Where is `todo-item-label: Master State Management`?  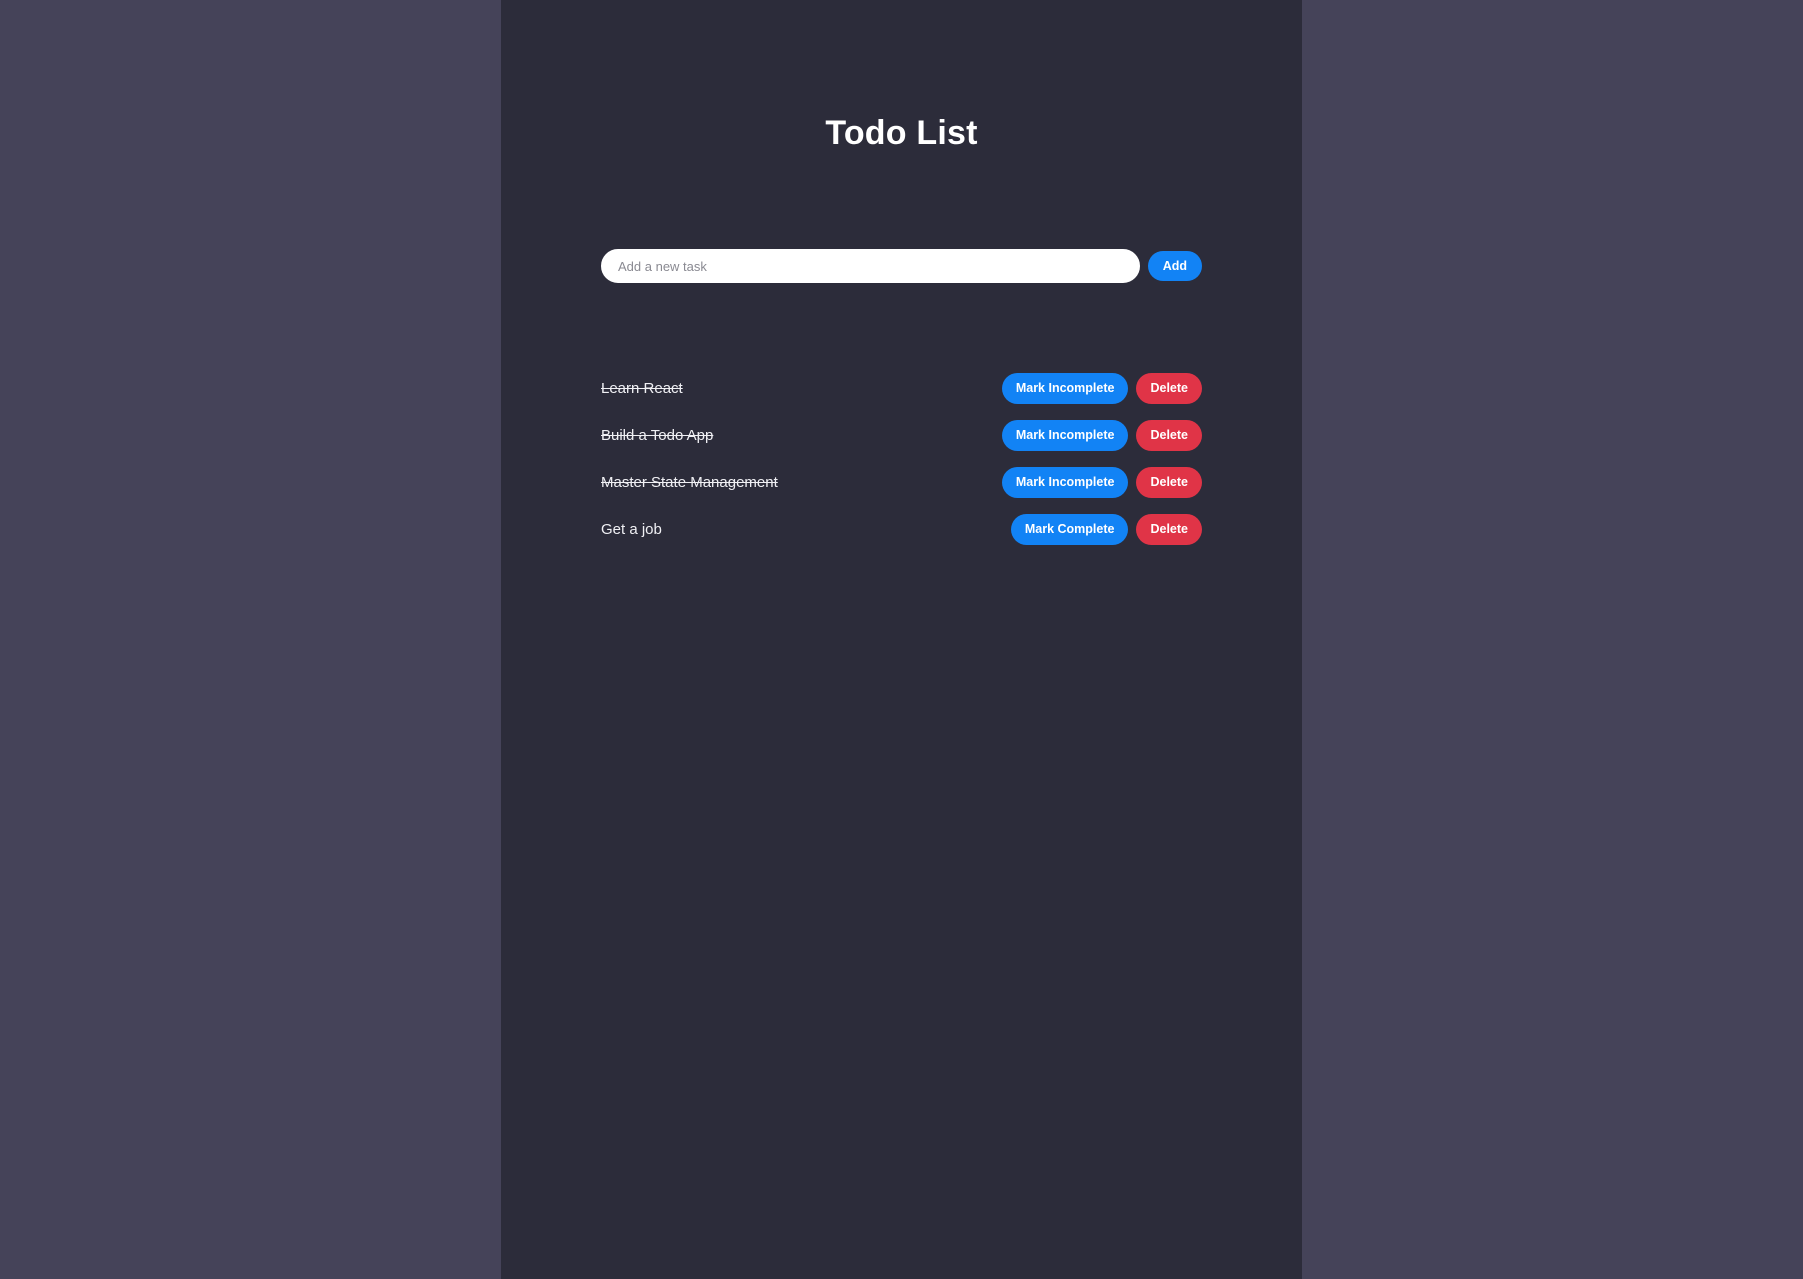
todo-item-label: Master State Management is located at coordinates (689, 482).